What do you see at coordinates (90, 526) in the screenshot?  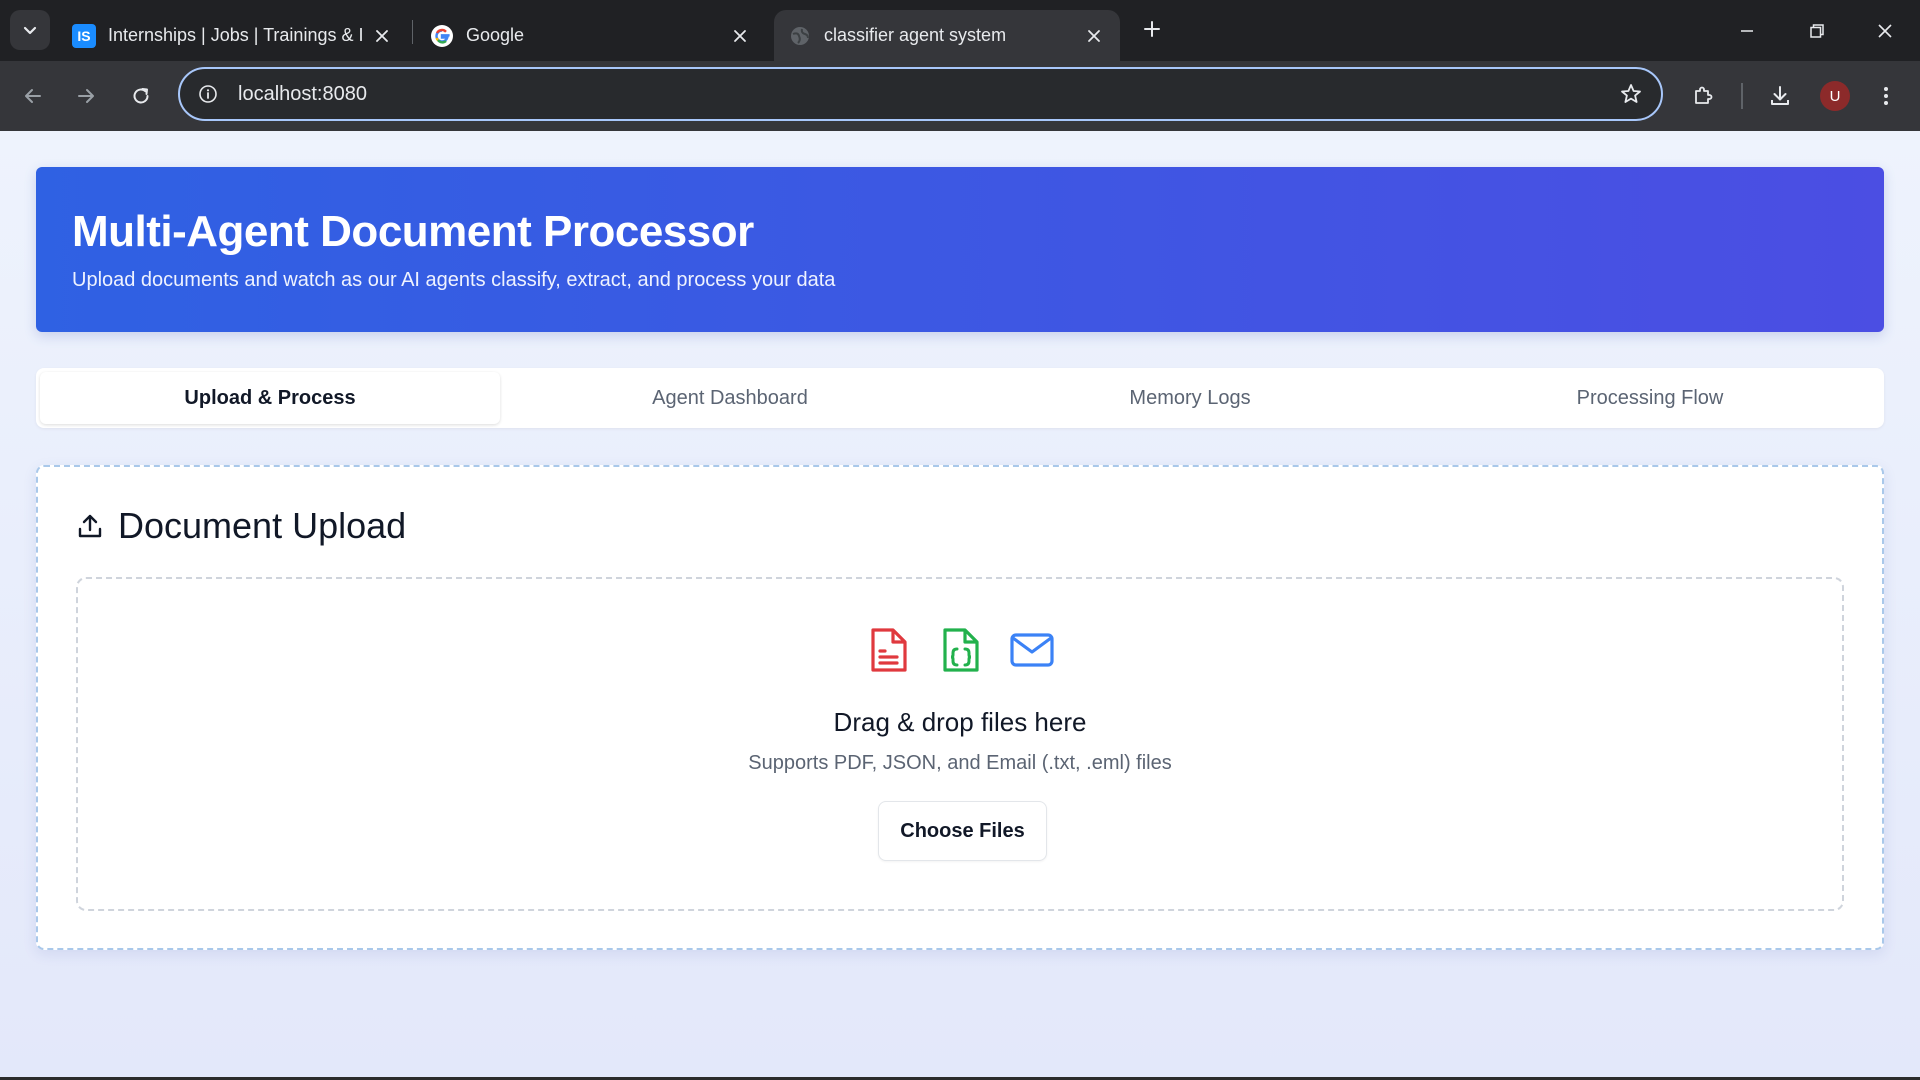 I see `upload-icon` at bounding box center [90, 526].